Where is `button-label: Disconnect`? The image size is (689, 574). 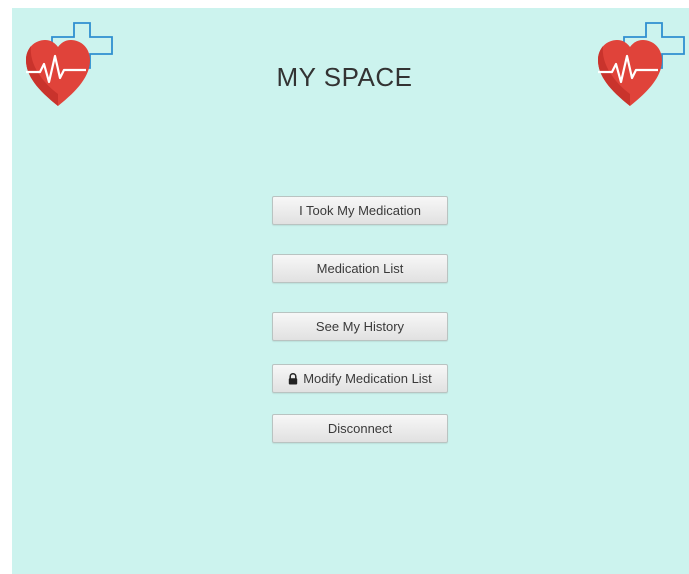 button-label: Disconnect is located at coordinates (360, 428).